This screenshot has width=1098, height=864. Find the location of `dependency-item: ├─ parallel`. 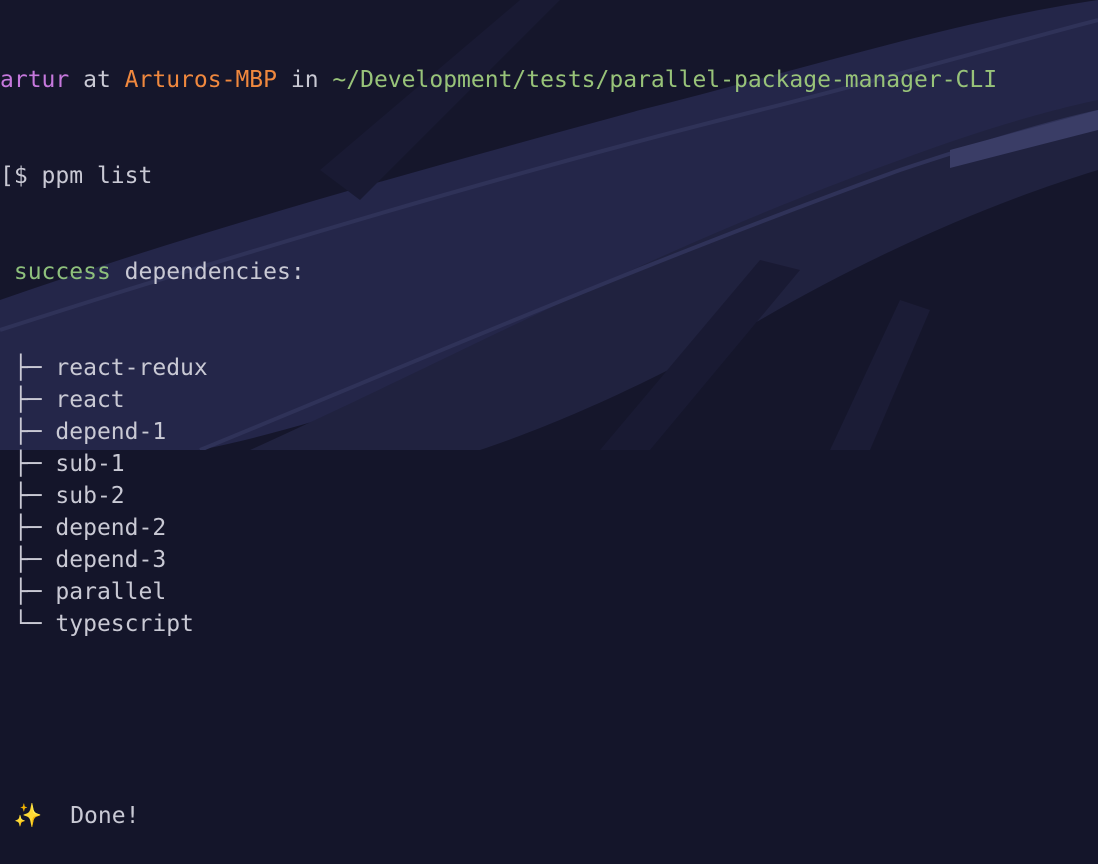

dependency-item: ├─ parallel is located at coordinates (549, 592).